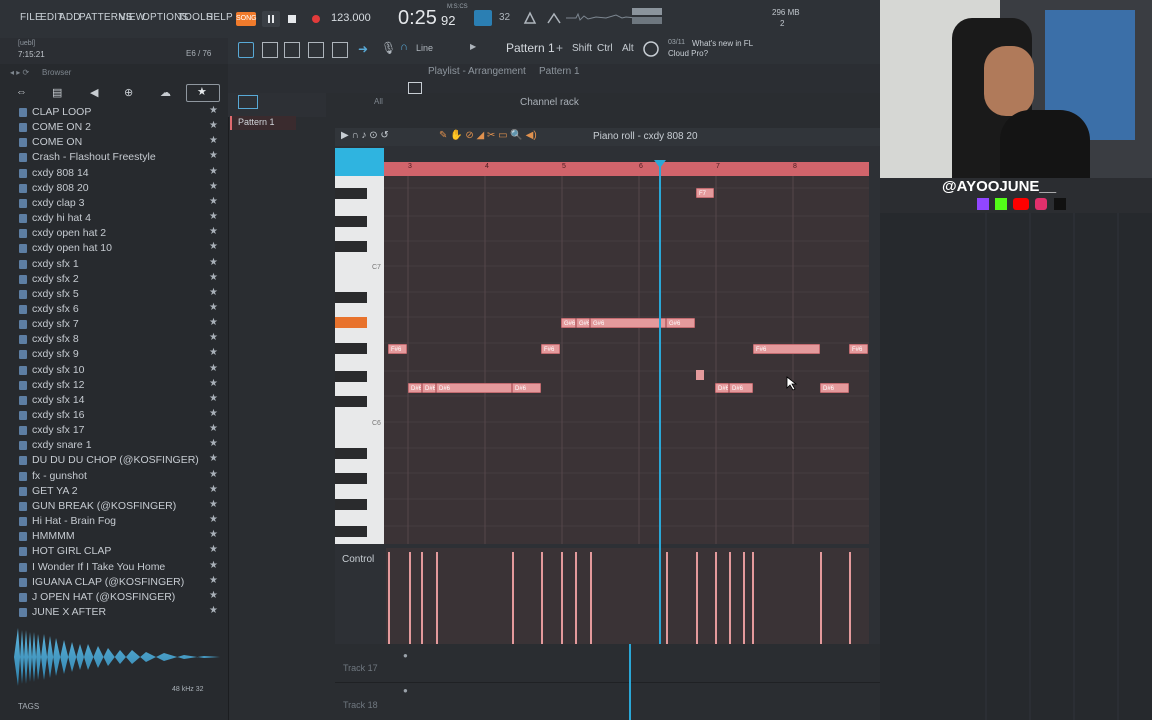 The width and height of the screenshot is (1152, 720). Describe the element at coordinates (858, 349) in the screenshot. I see `note-fs6-4: F#6` at that location.